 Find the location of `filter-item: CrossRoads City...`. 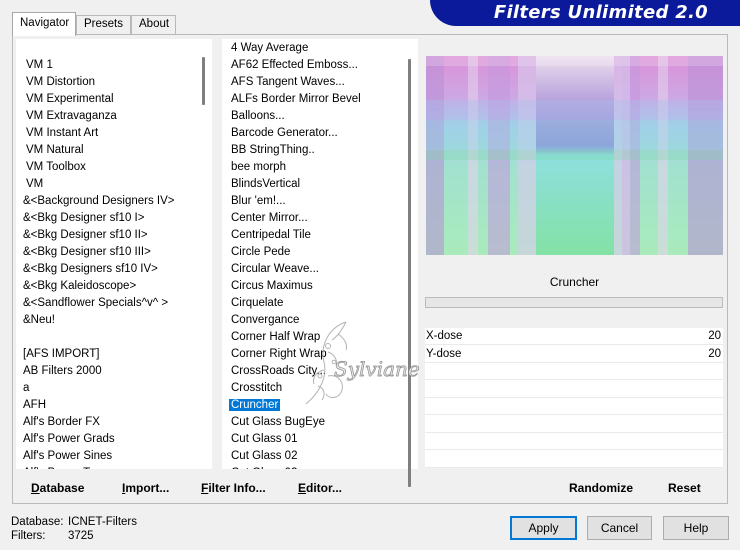

filter-item: CrossRoads City... is located at coordinates (278, 371).